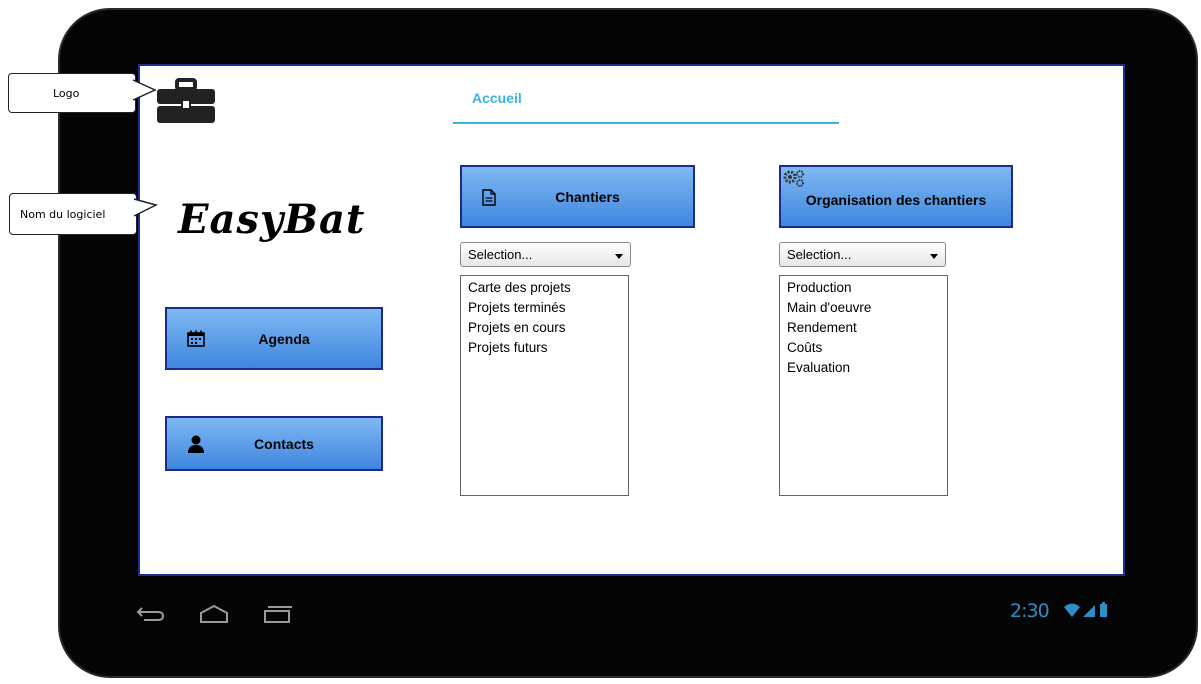  Describe the element at coordinates (284, 443) in the screenshot. I see `contacts-button-label: Contacts` at that location.